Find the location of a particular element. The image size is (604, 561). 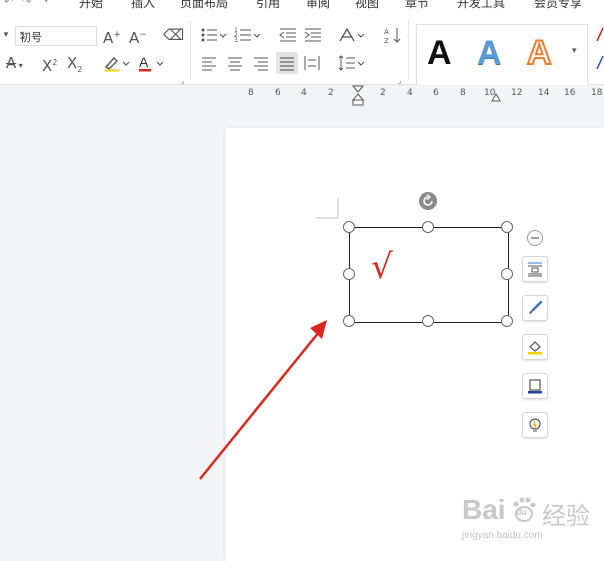

red-arrow-annotation is located at coordinates (263, 400).